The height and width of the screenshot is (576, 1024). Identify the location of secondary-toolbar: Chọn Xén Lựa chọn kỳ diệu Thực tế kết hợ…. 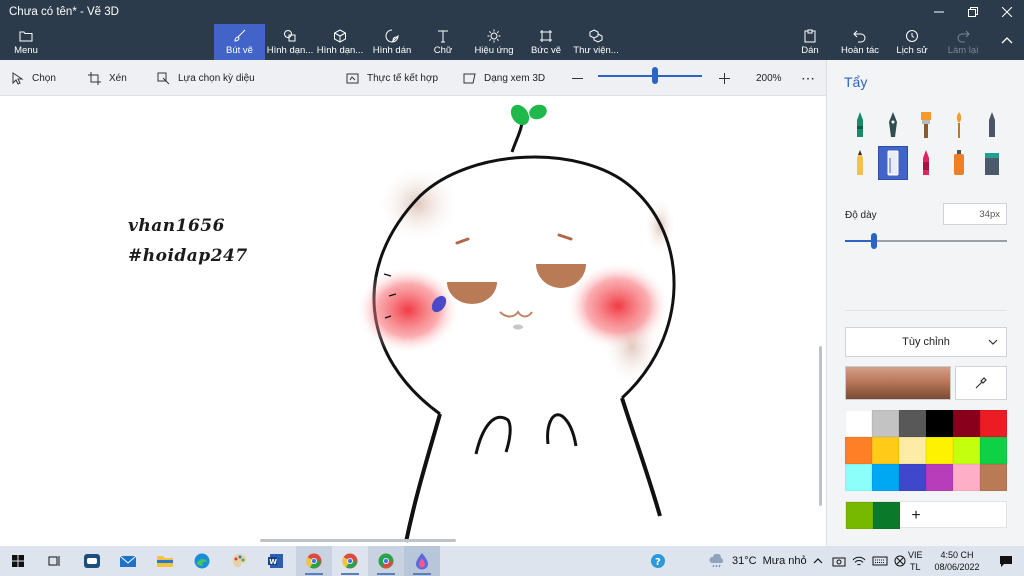
(413, 78).